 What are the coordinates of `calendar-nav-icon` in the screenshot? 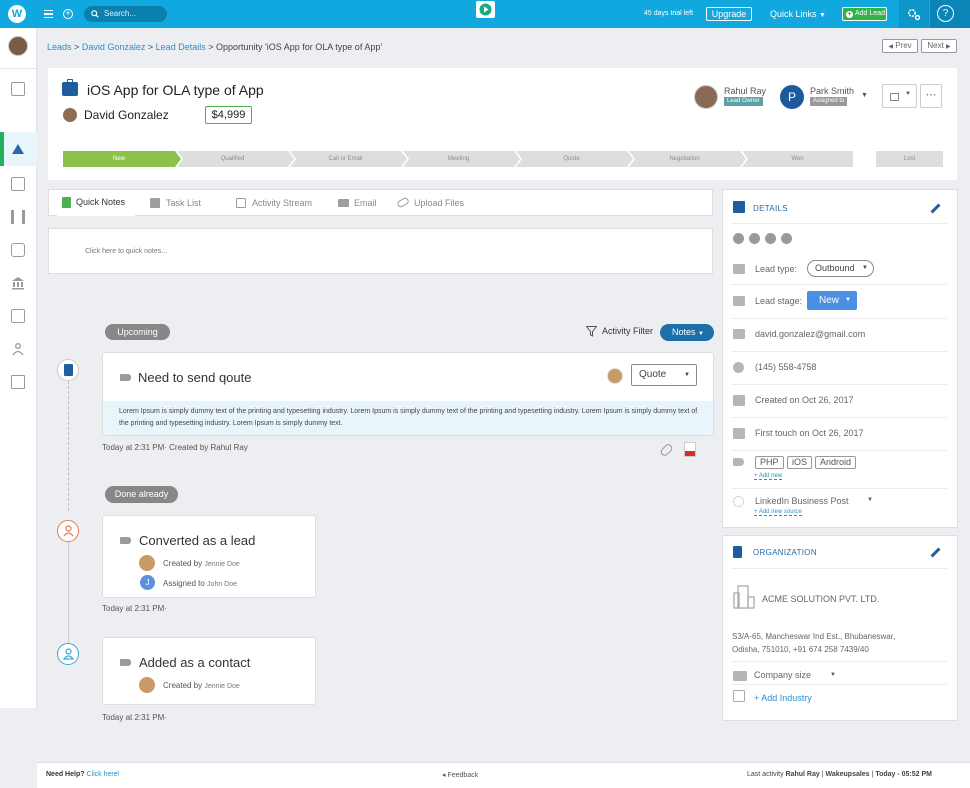 It's located at (18, 250).